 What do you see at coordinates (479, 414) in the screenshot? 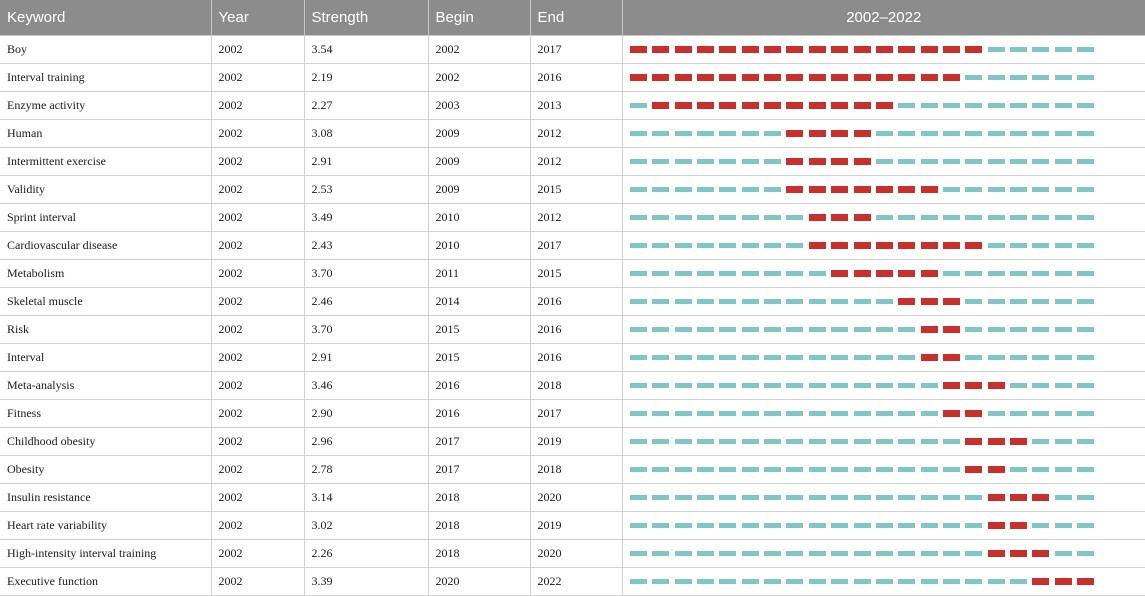
I see `cell-begin: 2016` at bounding box center [479, 414].